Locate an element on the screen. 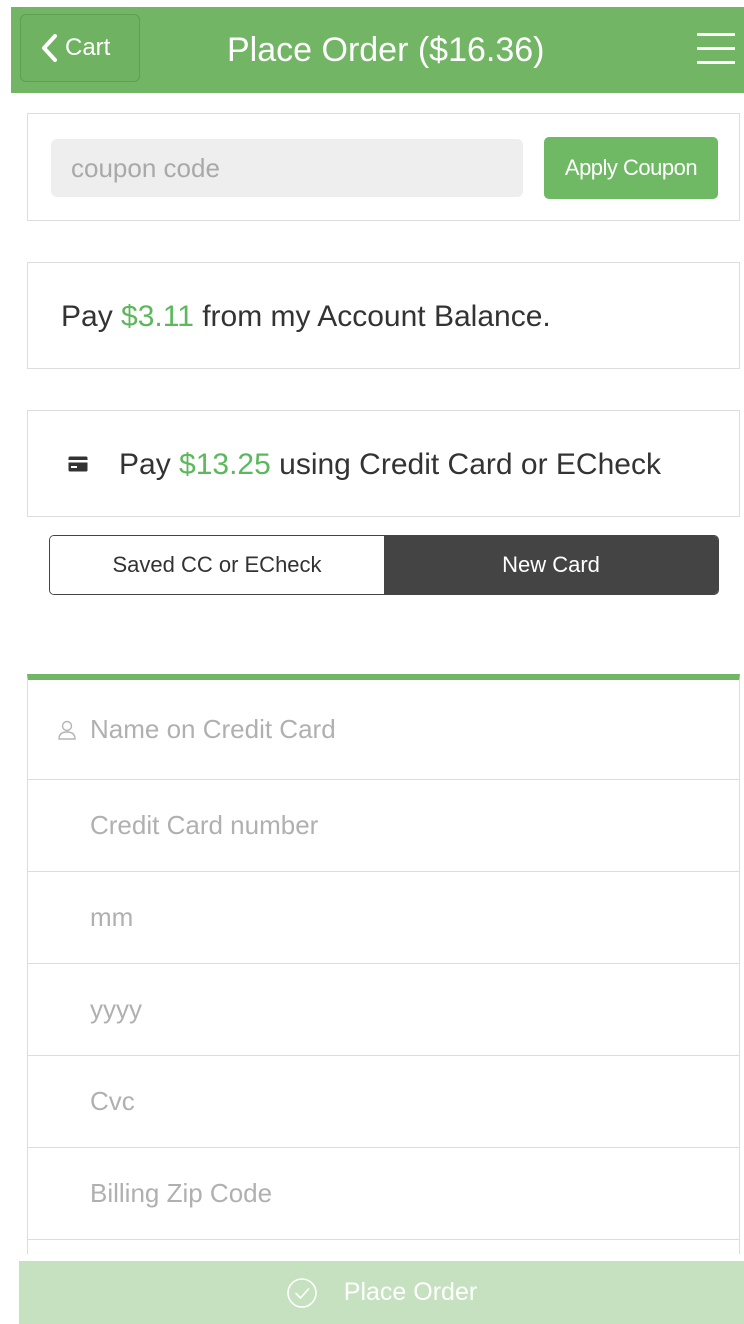 This screenshot has height=1324, width=744. billing-zip-row is located at coordinates (383, 1194).